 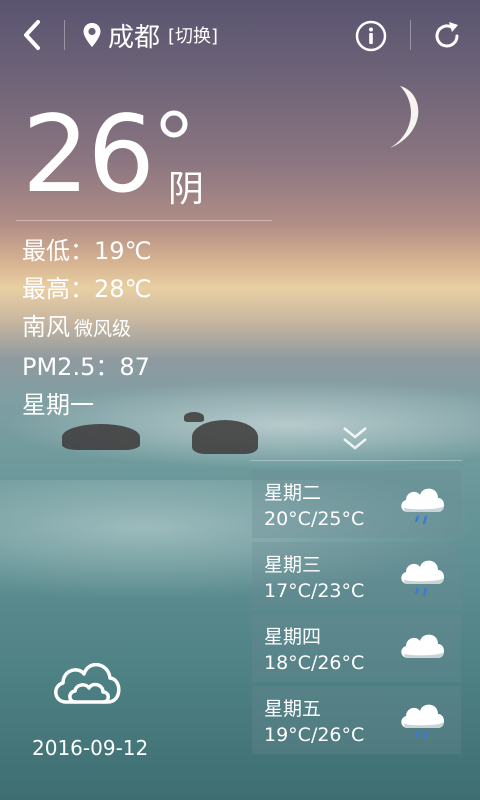 What do you see at coordinates (314, 663) in the screenshot?
I see `forecast-range: 18°C/26°C` at bounding box center [314, 663].